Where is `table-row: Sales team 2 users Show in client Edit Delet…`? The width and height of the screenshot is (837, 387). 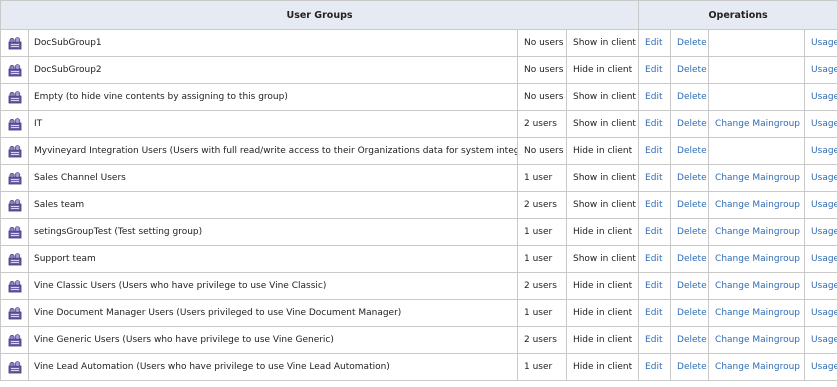
table-row: Sales team 2 users Show in client Edit Delet… is located at coordinates (418, 205).